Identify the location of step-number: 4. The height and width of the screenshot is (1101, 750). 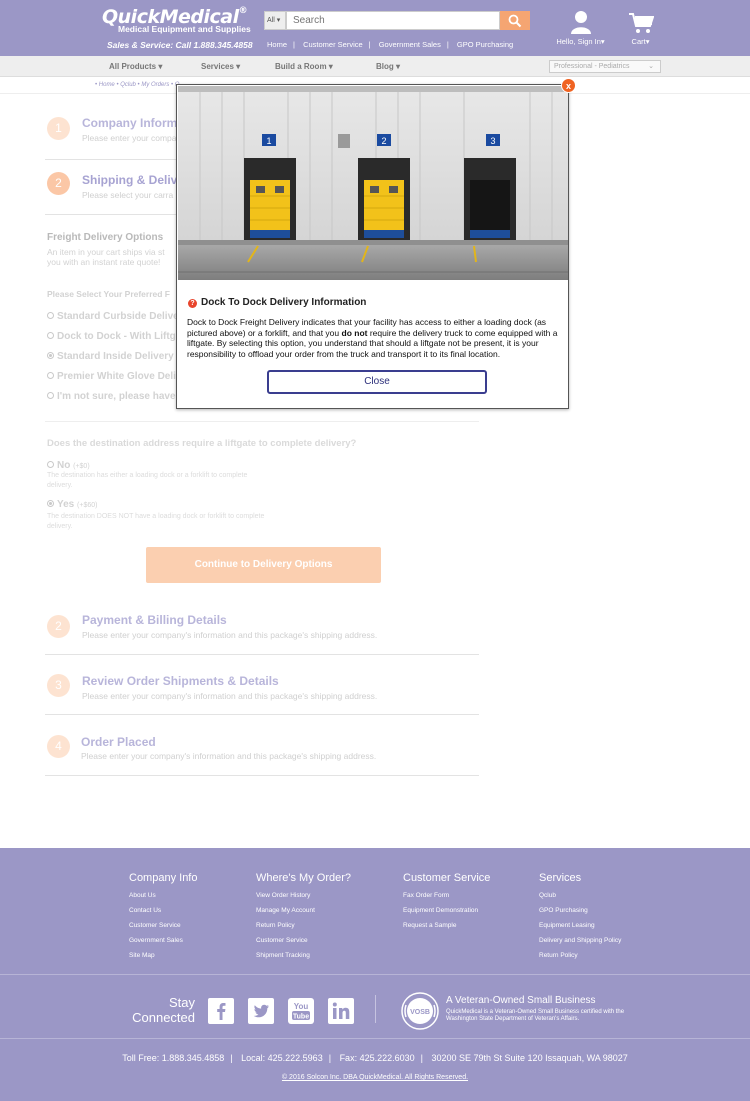
(58, 746).